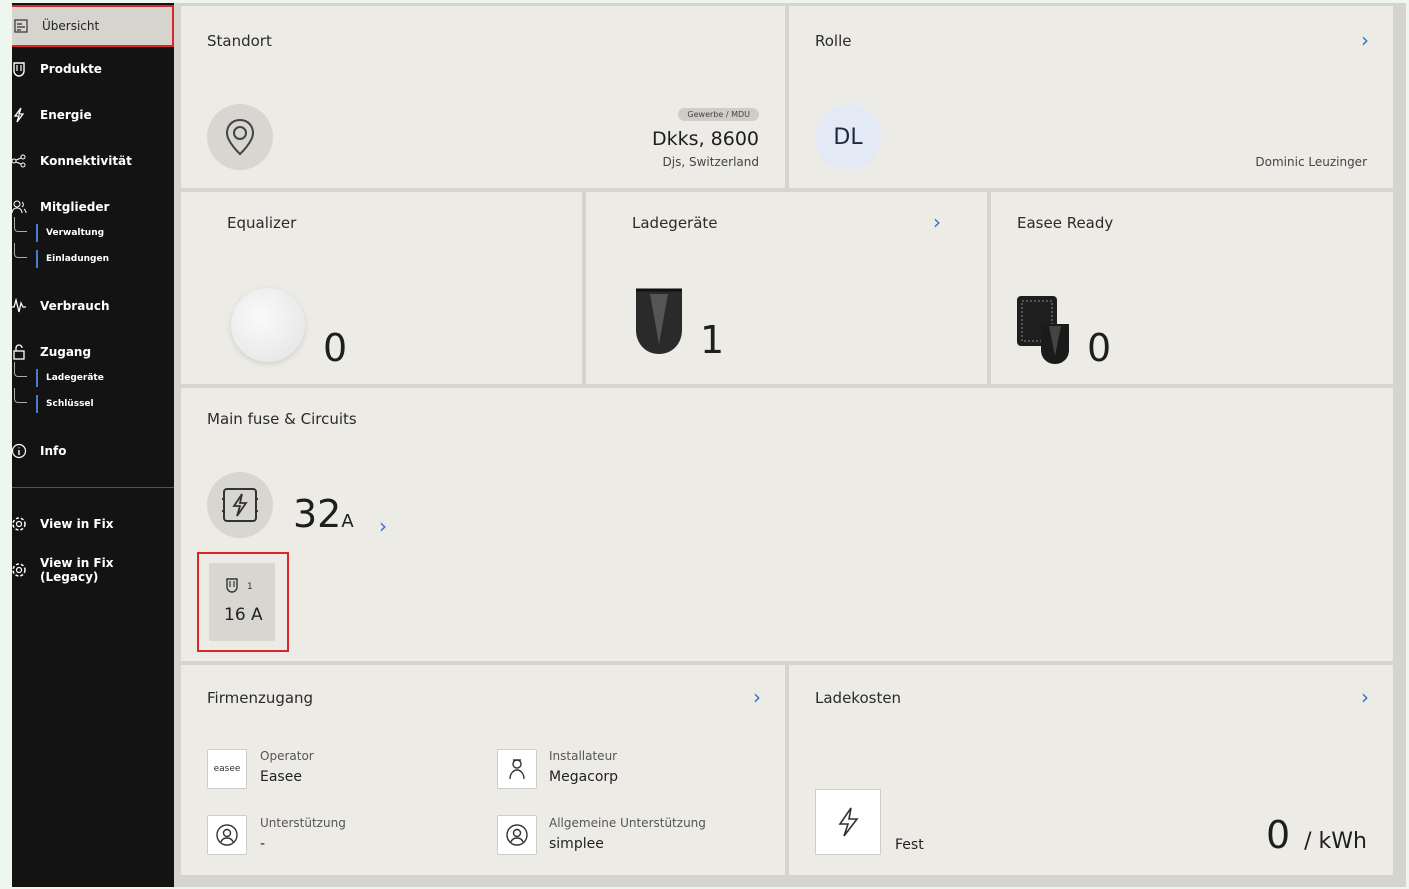 Image resolution: width=1409 pixels, height=889 pixels. What do you see at coordinates (20, 207) in the screenshot?
I see `members-icon` at bounding box center [20, 207].